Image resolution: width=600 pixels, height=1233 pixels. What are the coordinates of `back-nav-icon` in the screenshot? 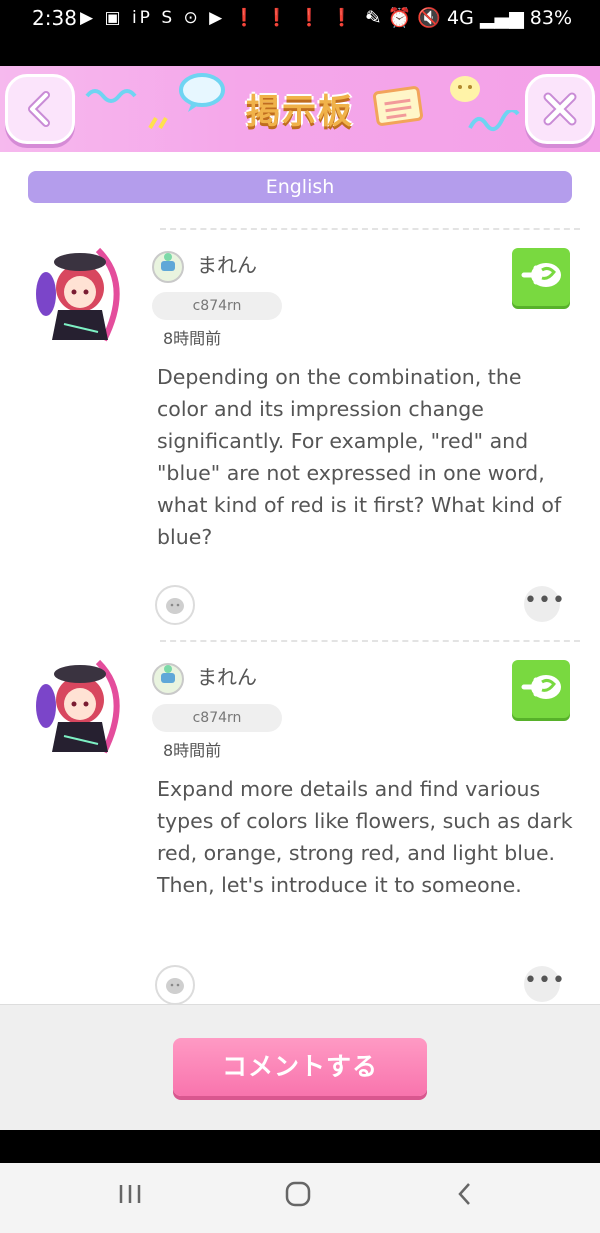 It's located at (465, 1194).